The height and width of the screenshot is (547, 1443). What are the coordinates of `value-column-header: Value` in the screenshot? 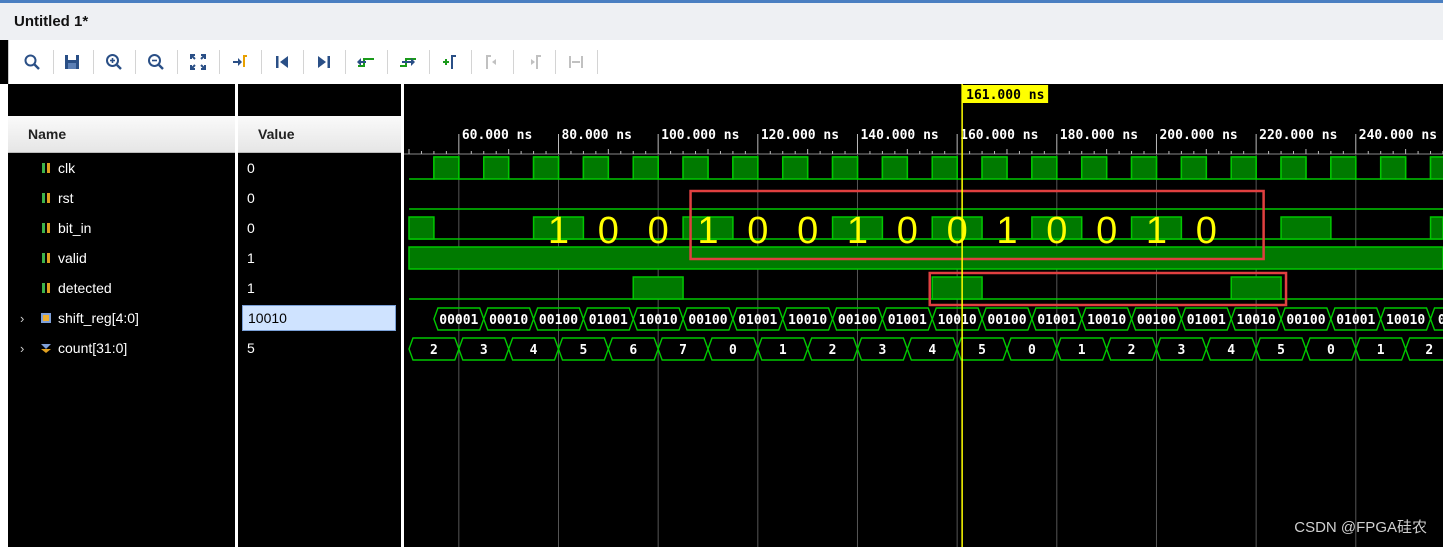 It's located at (319, 134).